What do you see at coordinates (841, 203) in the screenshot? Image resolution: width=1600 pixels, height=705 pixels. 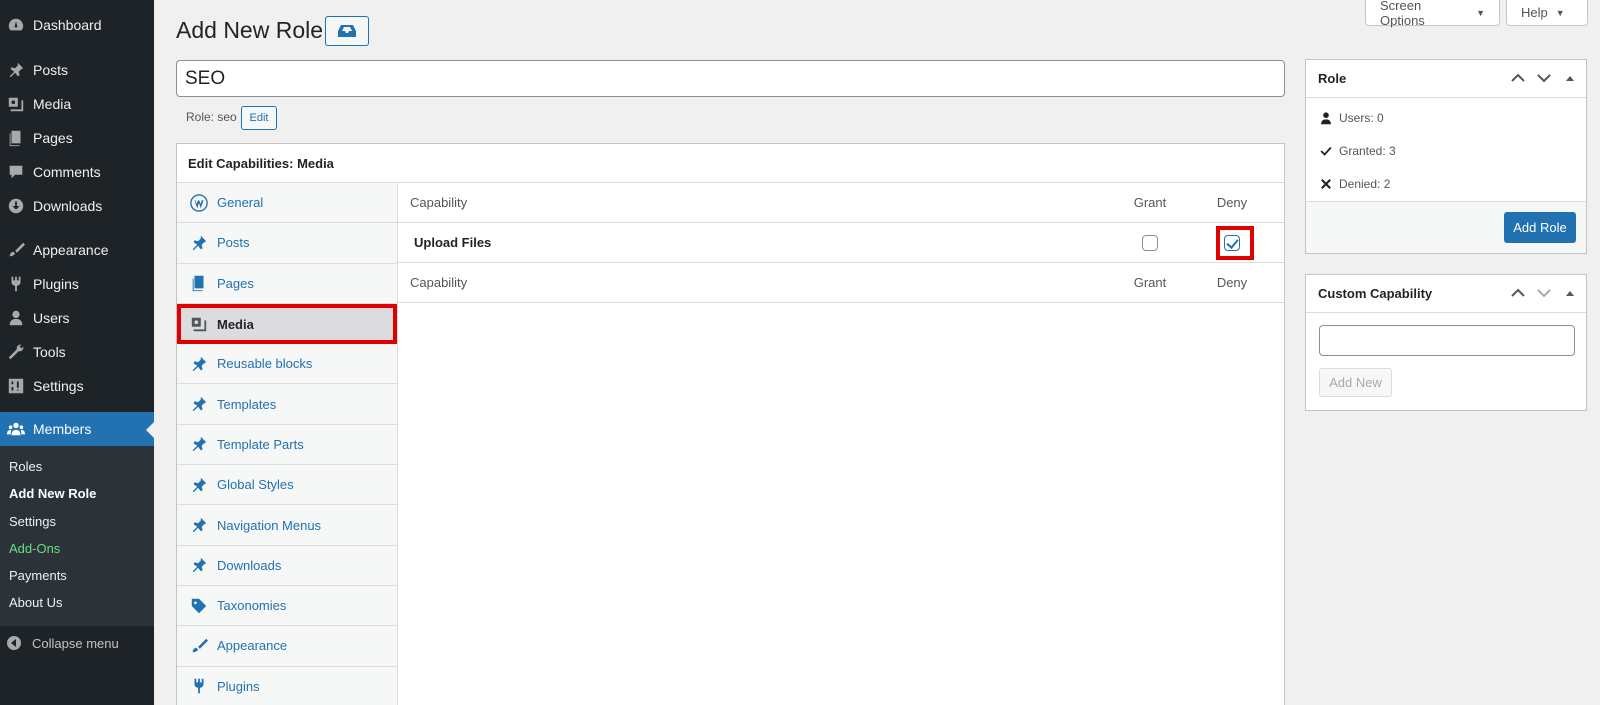 I see `table-header-row: Capability Grant Deny` at bounding box center [841, 203].